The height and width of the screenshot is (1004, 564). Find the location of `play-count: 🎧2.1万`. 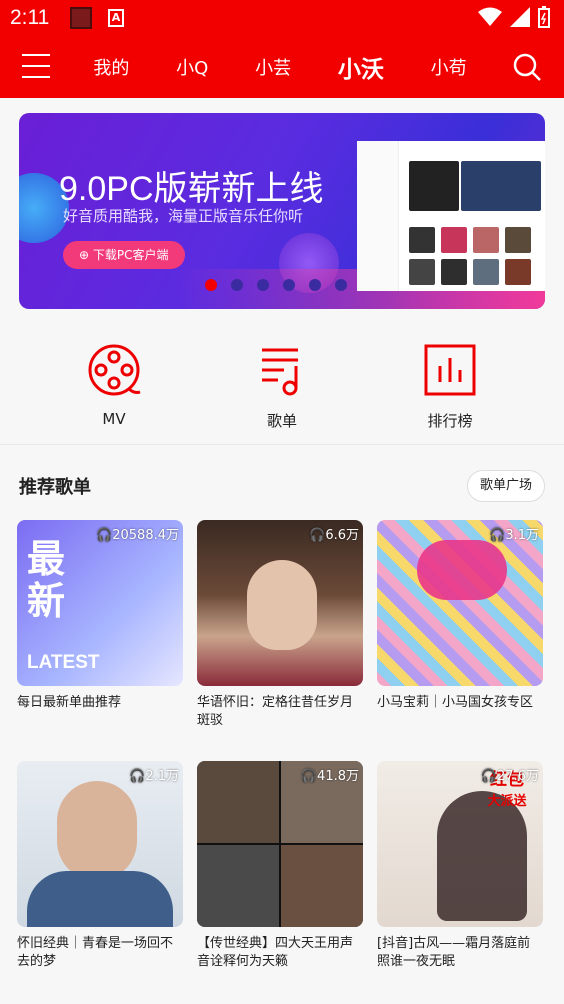

play-count: 🎧2.1万 is located at coordinates (154, 774).